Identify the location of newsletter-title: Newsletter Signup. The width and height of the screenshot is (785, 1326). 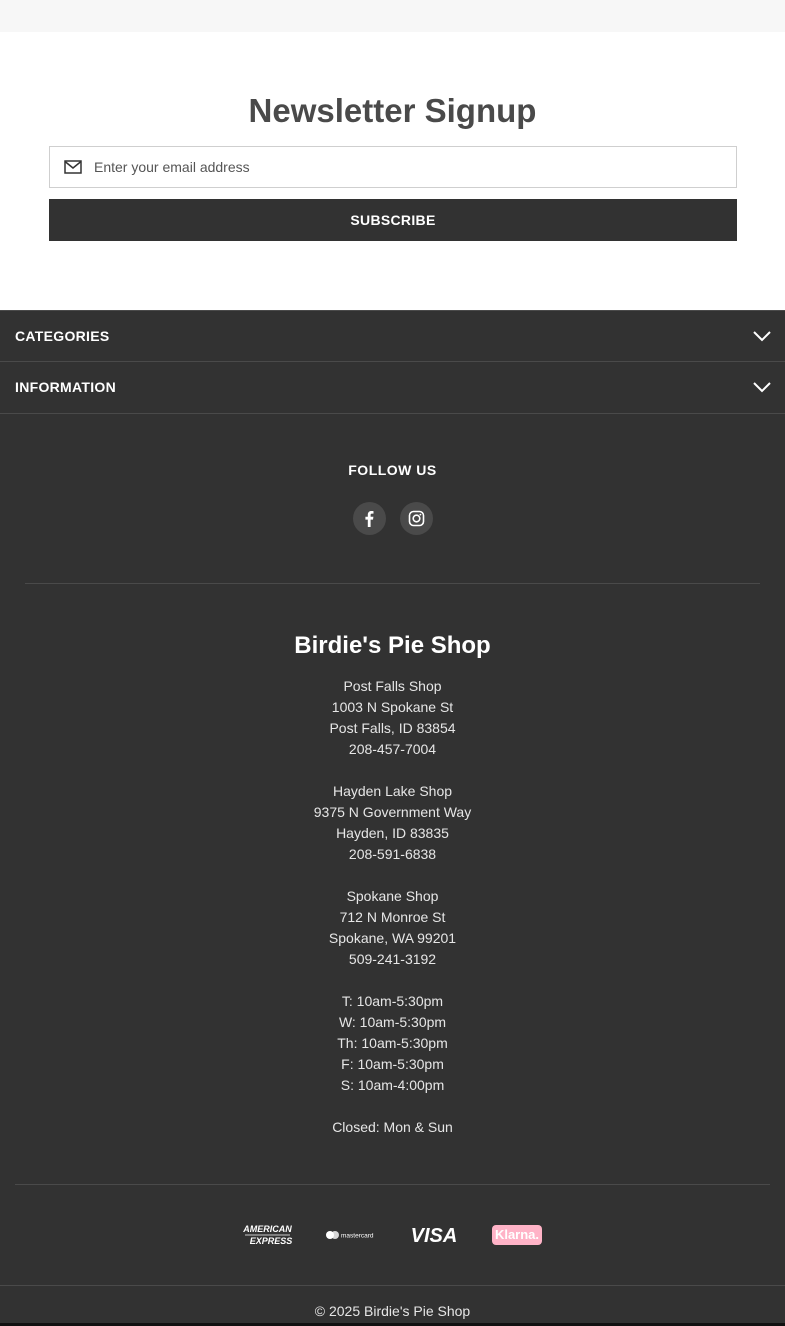
(392, 110).